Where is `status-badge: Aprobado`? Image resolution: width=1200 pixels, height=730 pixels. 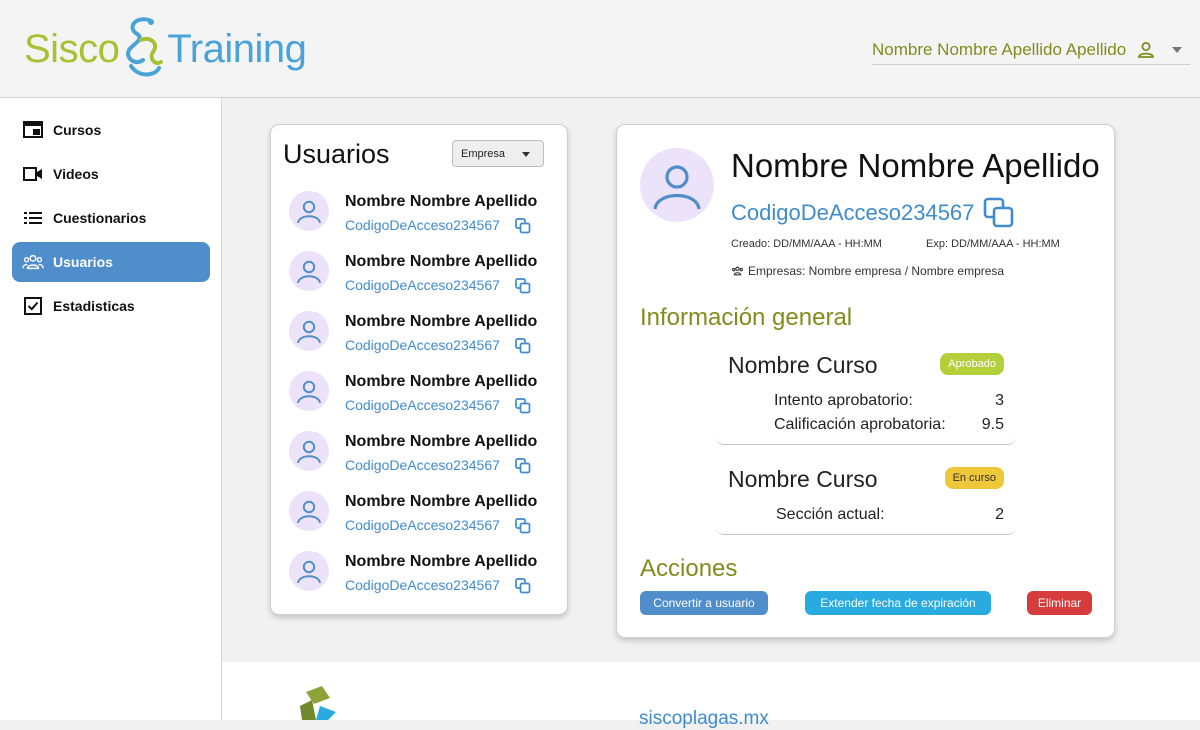
status-badge: Aprobado is located at coordinates (972, 364).